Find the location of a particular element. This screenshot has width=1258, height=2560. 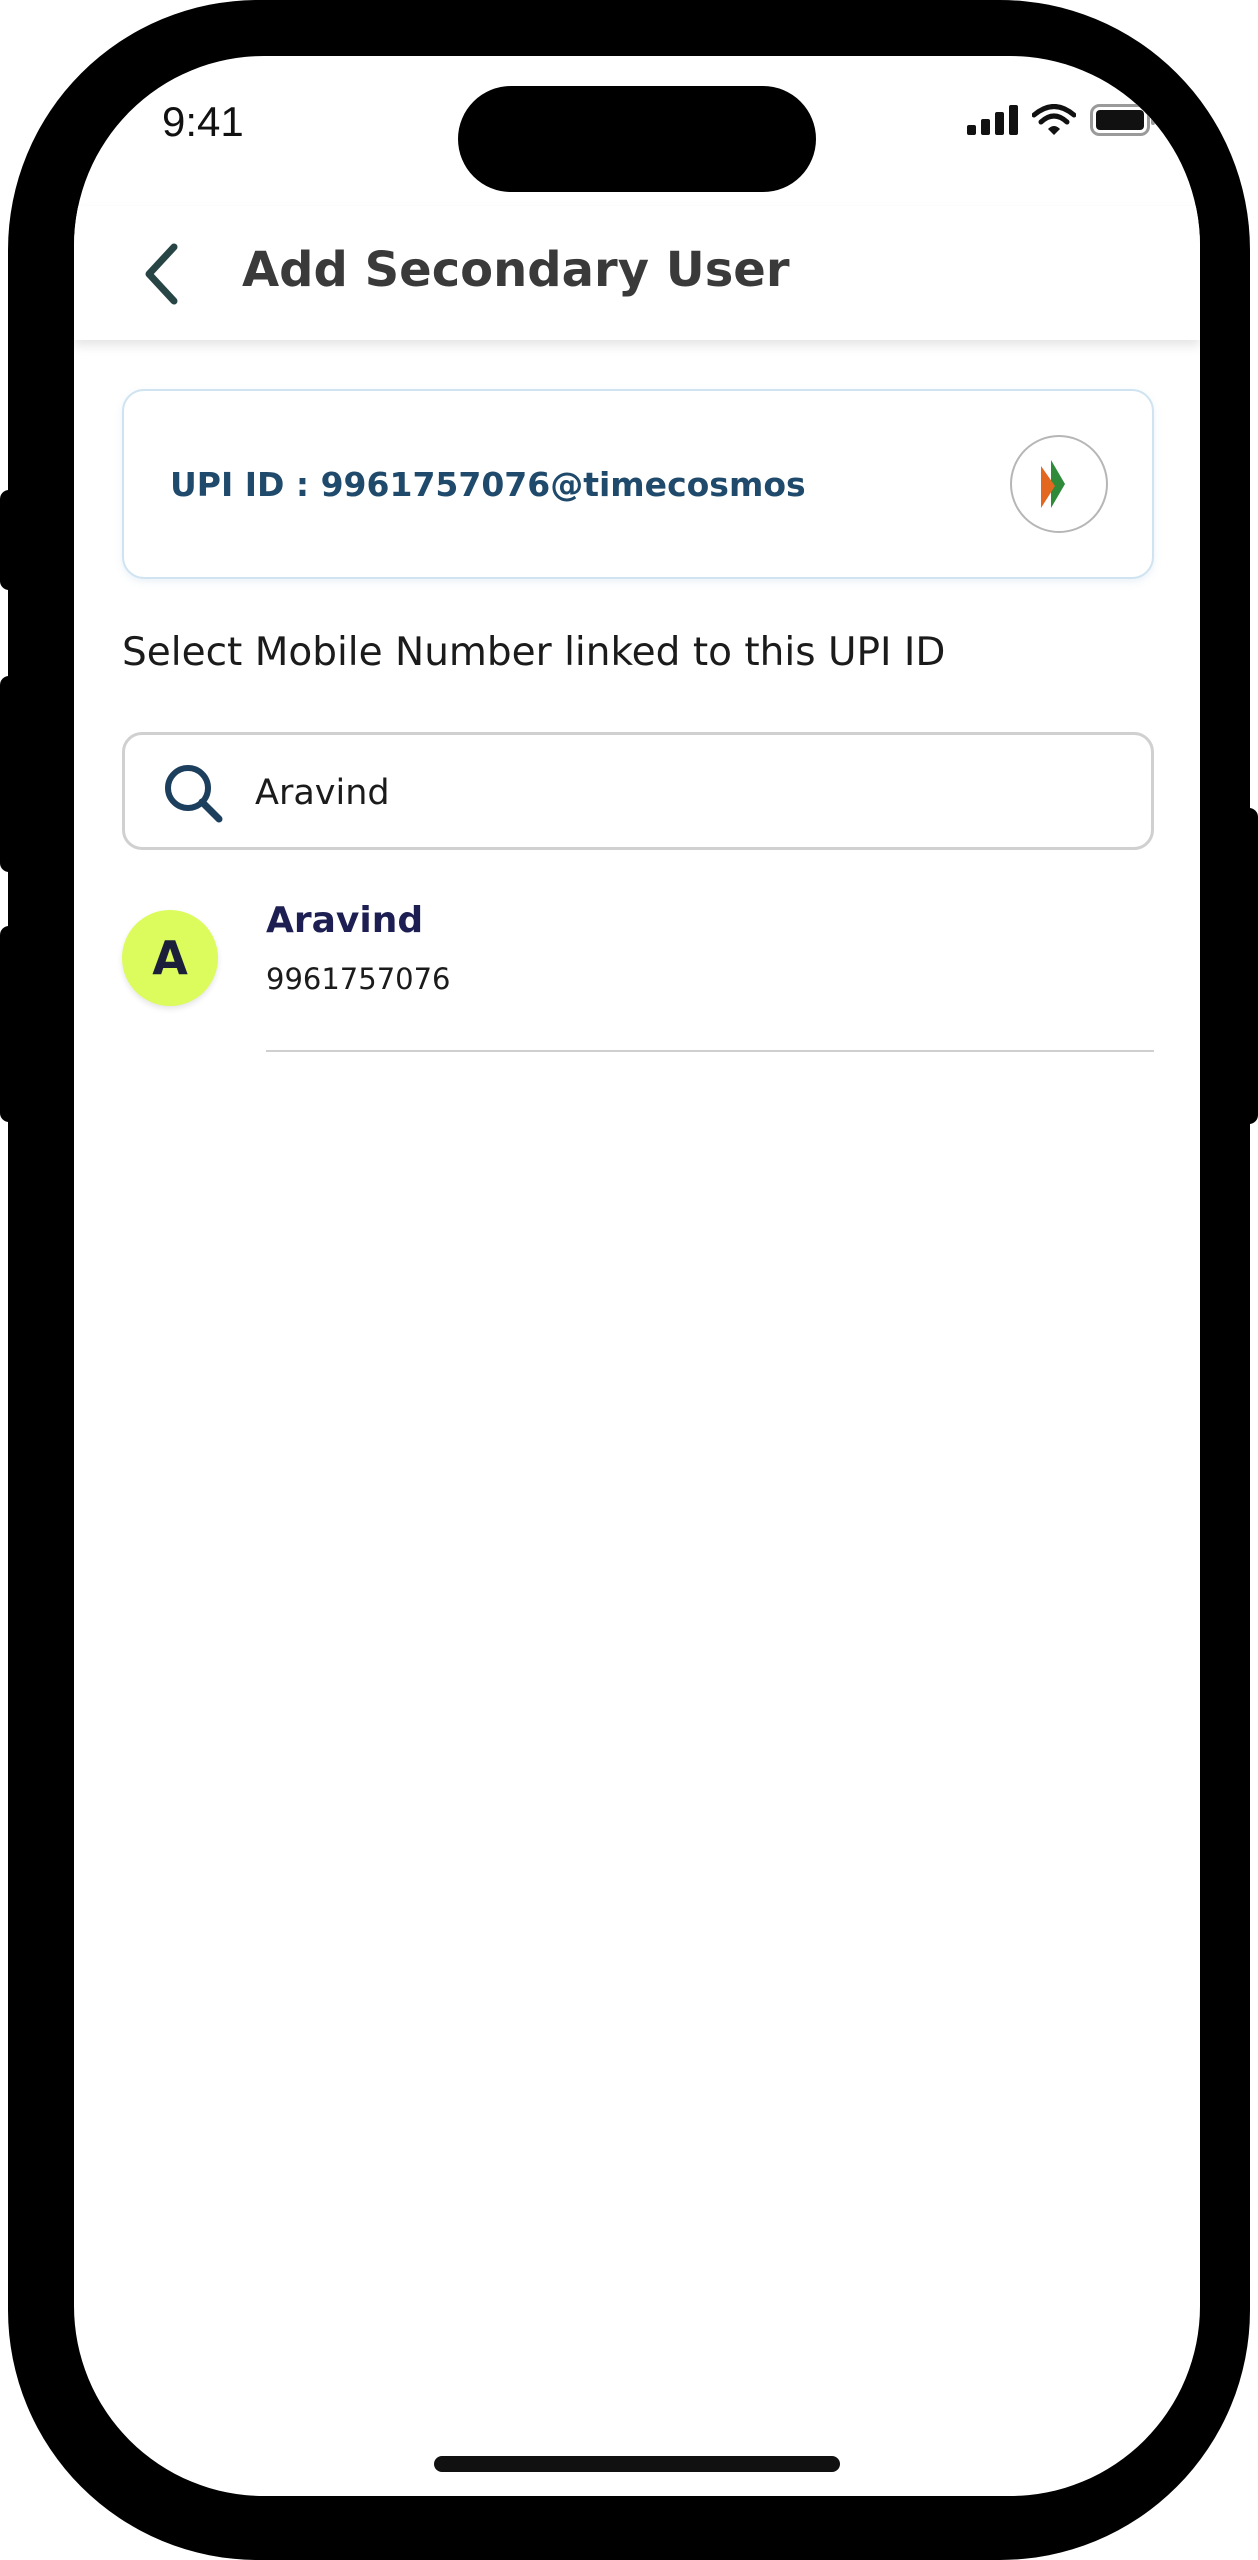

page-title: Add Secondary User is located at coordinates (516, 270).